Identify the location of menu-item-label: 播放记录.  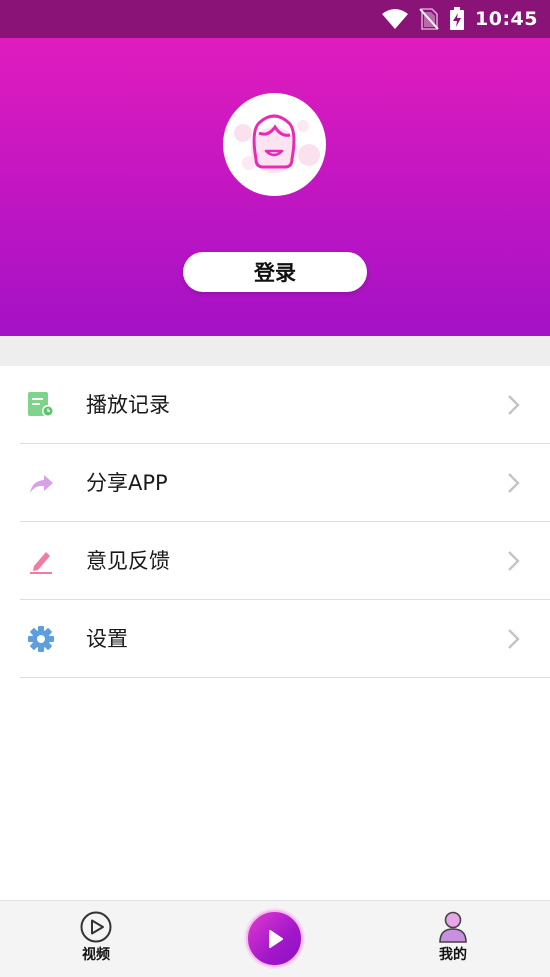
(128, 405).